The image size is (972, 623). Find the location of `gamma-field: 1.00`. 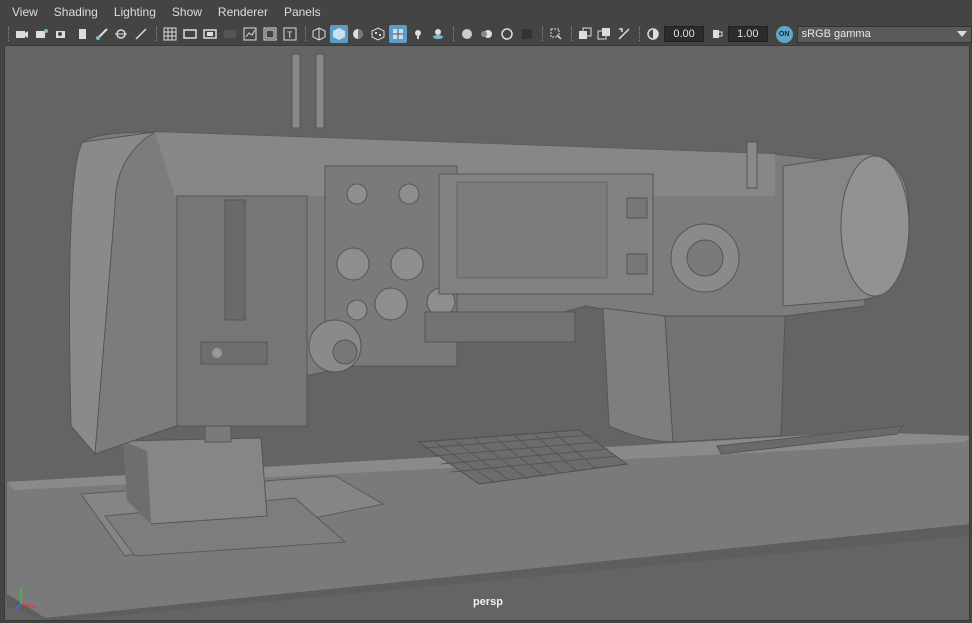

gamma-field: 1.00 is located at coordinates (747, 34).